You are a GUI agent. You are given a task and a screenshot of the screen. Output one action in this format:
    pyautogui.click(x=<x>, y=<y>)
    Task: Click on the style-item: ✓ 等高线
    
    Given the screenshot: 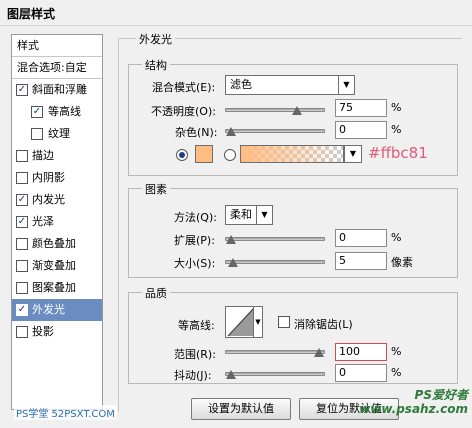 What is the action you would take?
    pyautogui.click(x=57, y=112)
    